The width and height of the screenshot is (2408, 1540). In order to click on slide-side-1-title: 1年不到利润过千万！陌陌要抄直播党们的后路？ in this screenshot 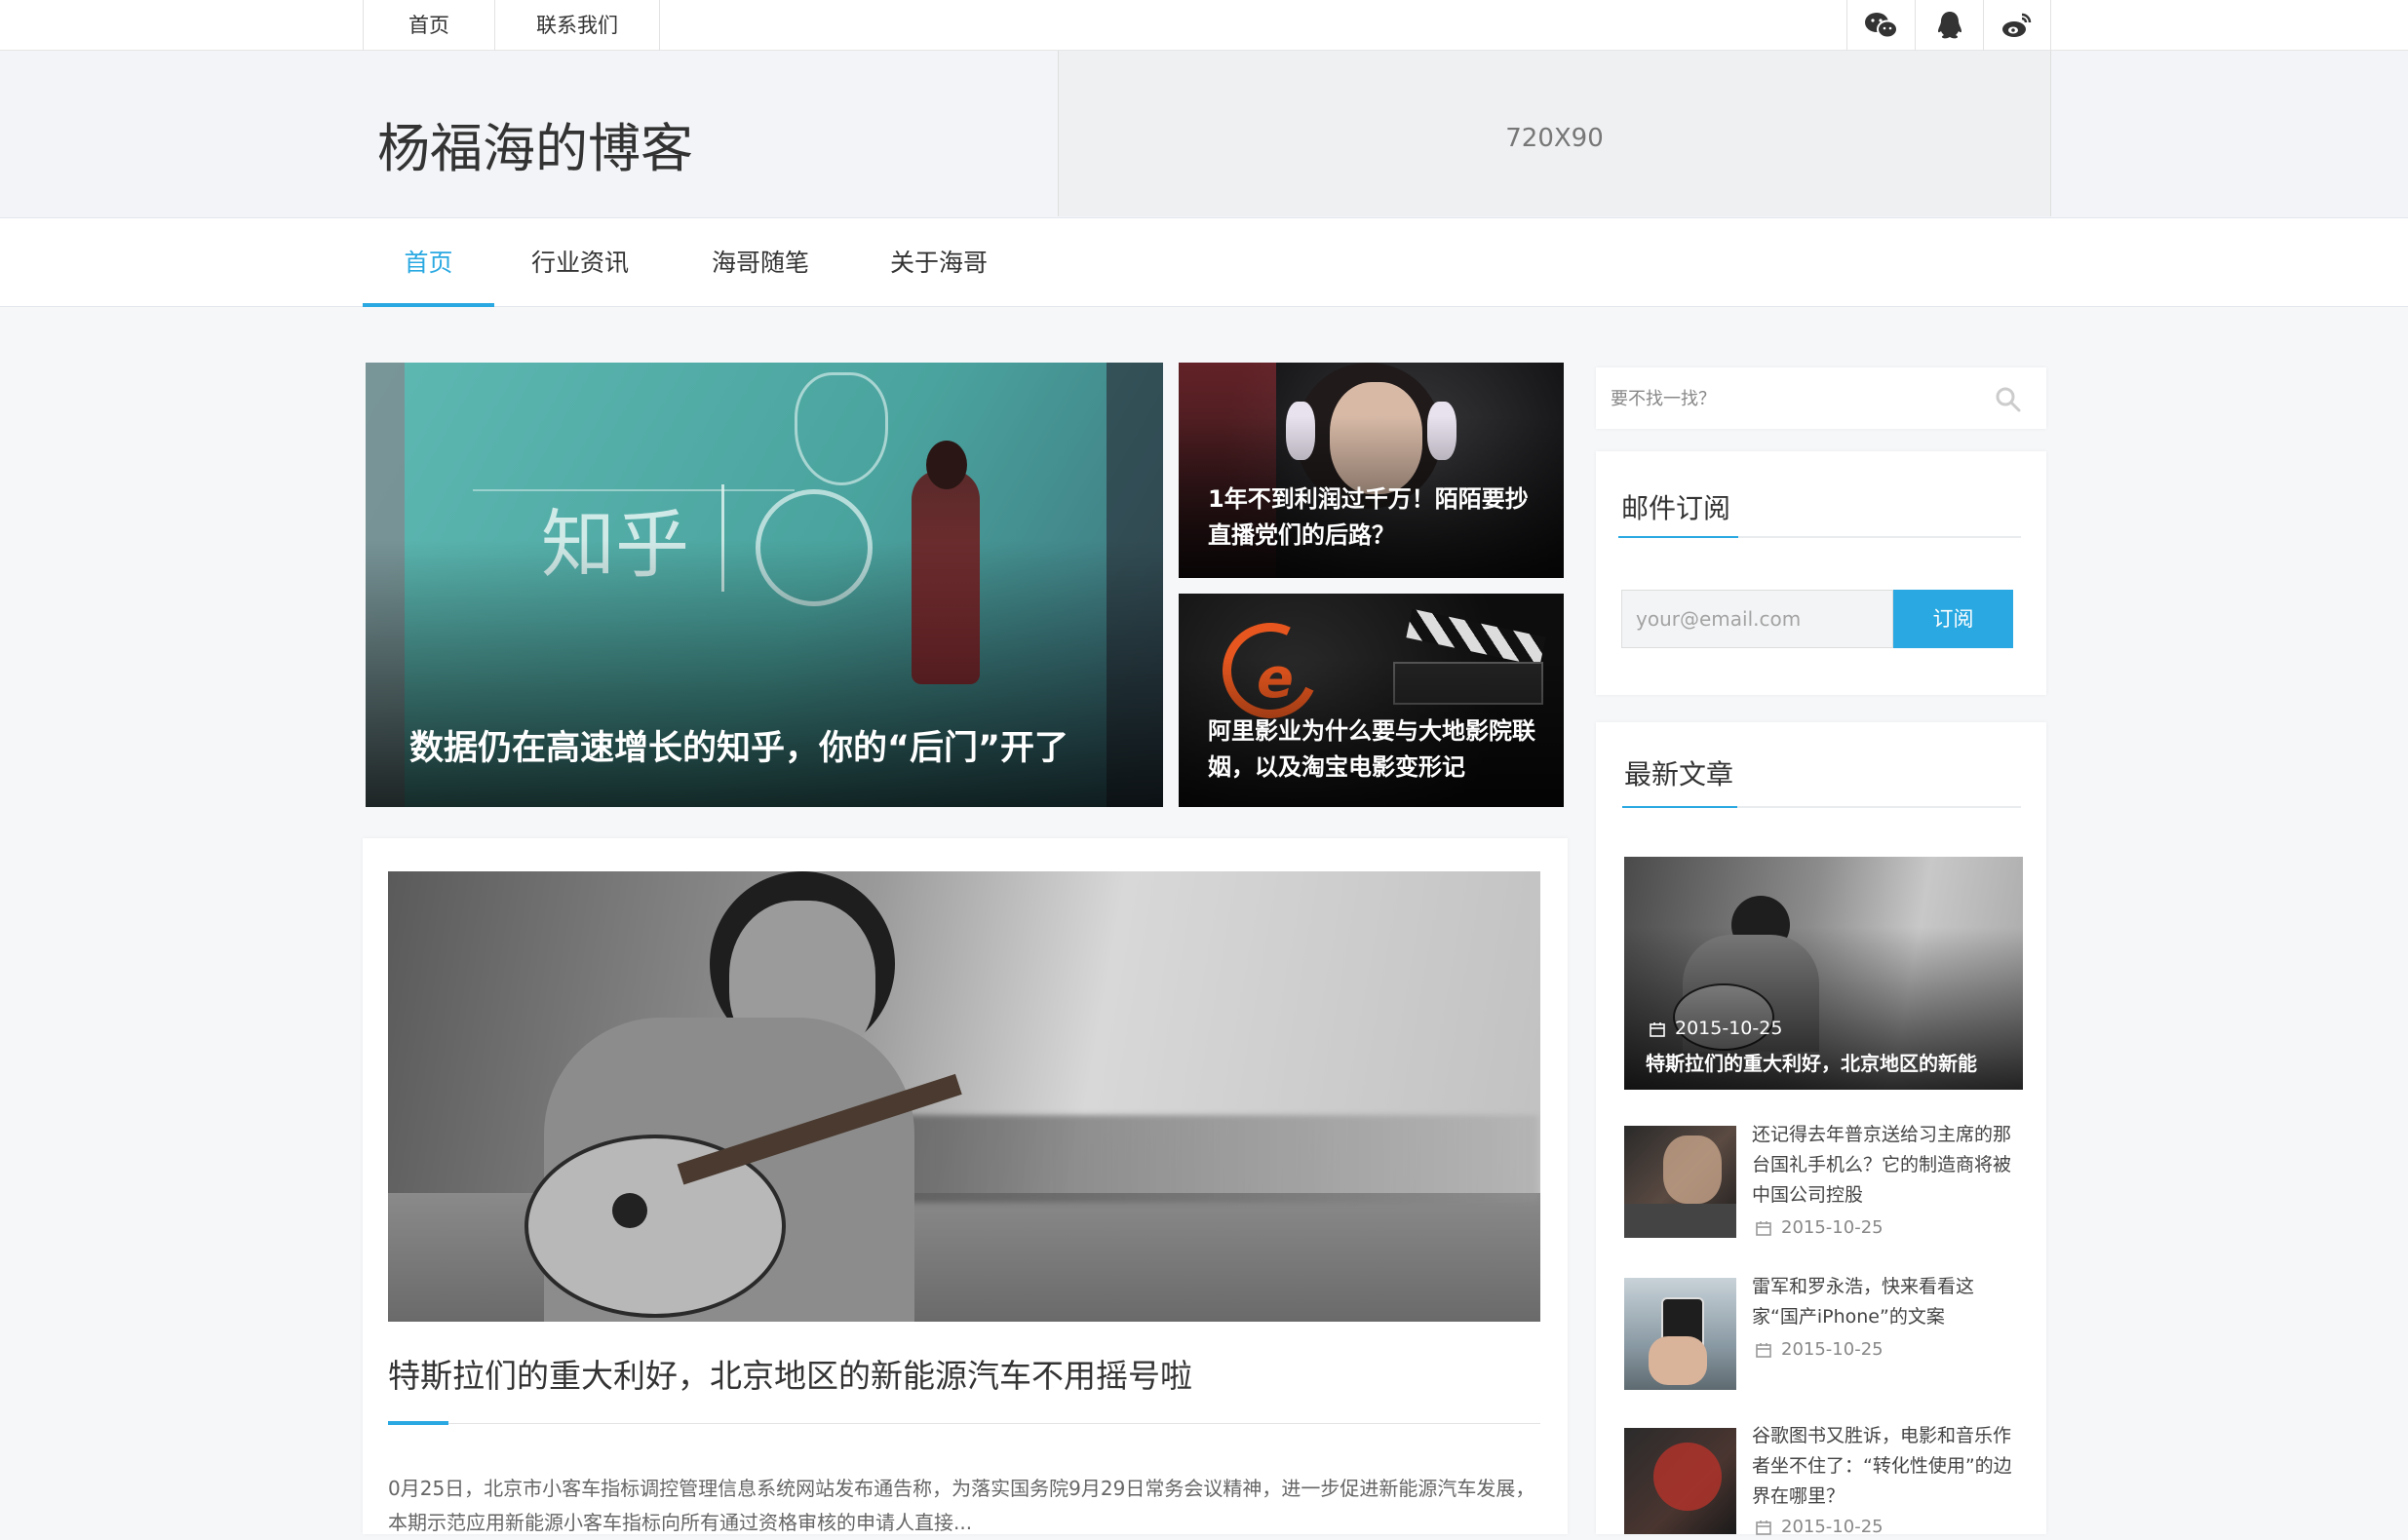, I will do `click(1376, 517)`.